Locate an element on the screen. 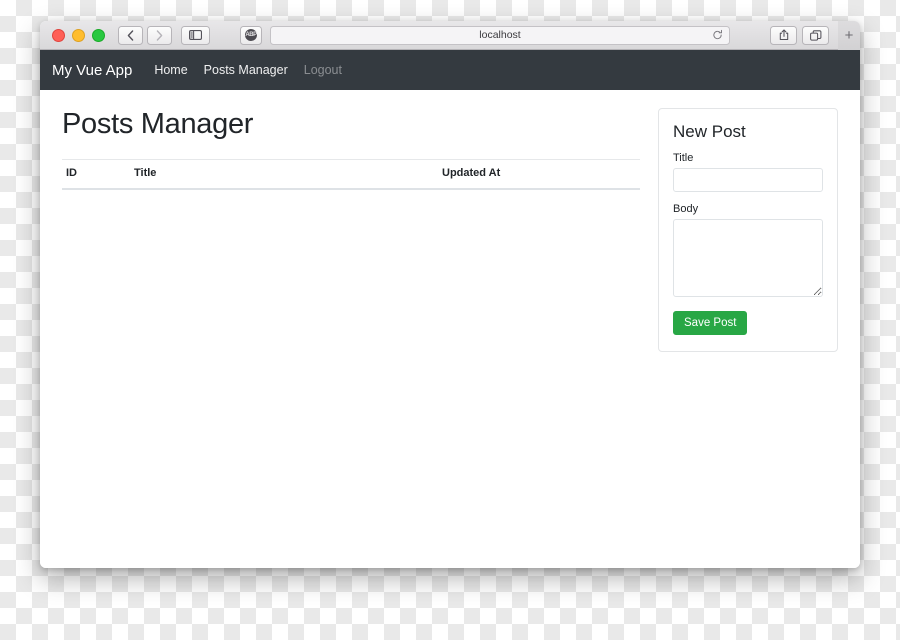 This screenshot has width=900, height=640. title-input is located at coordinates (748, 180).